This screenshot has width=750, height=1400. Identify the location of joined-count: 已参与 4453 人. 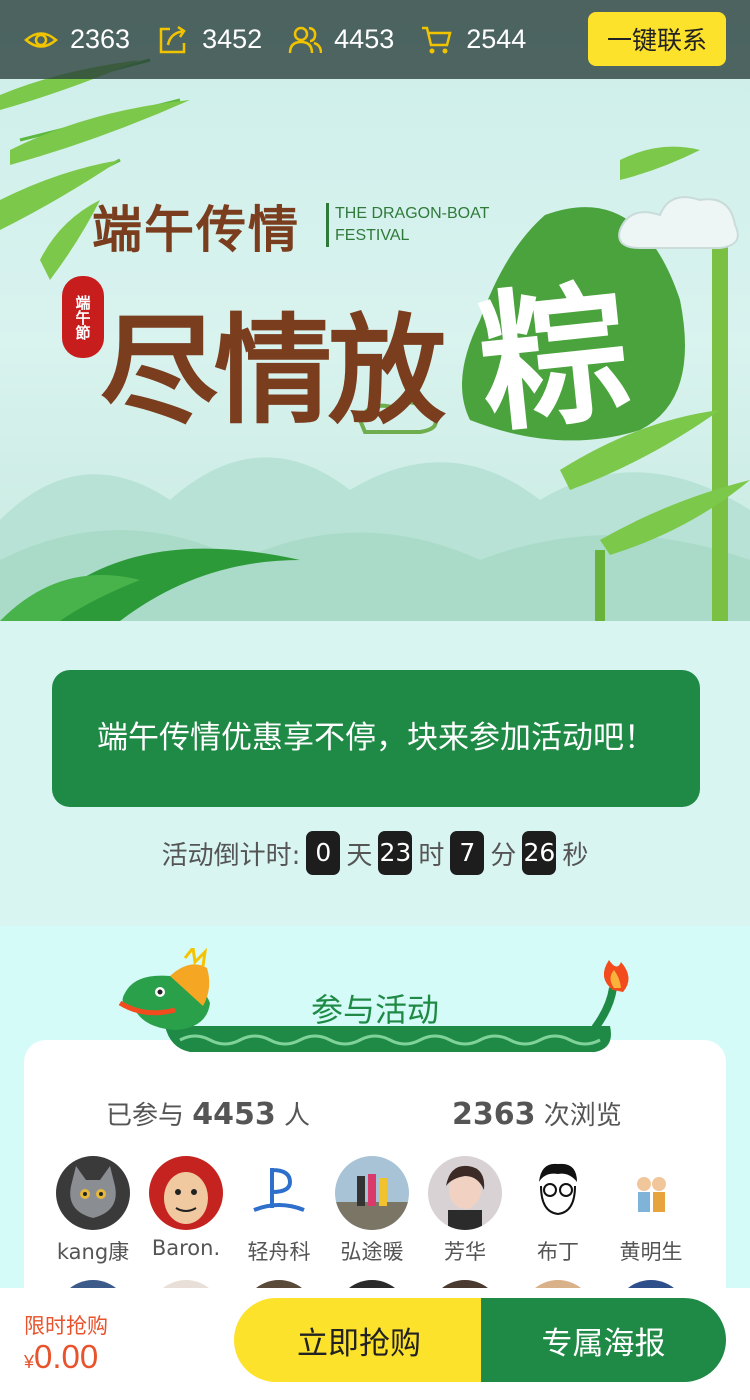
(208, 1113).